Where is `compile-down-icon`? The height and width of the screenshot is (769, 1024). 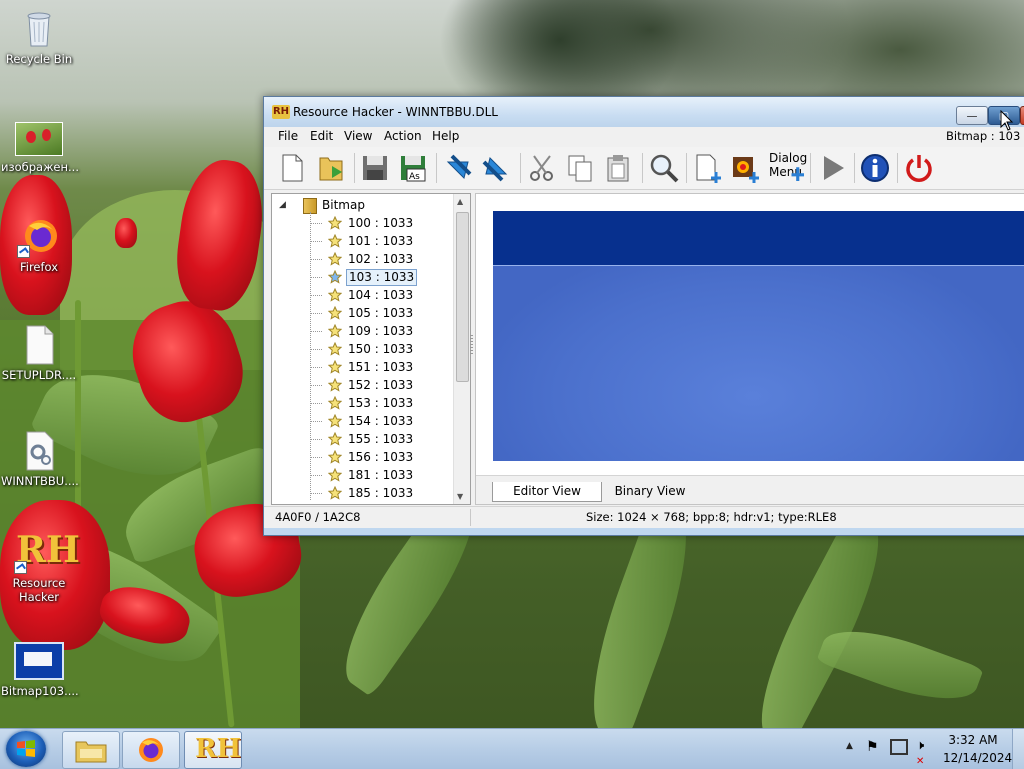 compile-down-icon is located at coordinates (458, 168).